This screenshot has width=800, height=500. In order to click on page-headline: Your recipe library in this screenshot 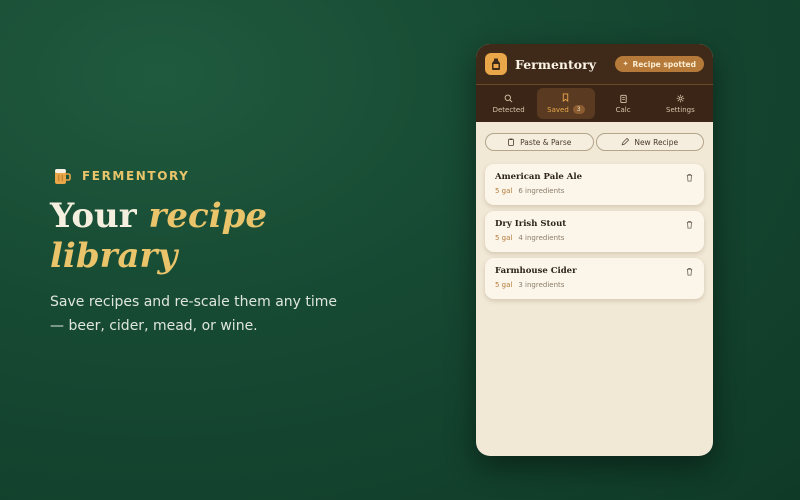, I will do `click(210, 236)`.